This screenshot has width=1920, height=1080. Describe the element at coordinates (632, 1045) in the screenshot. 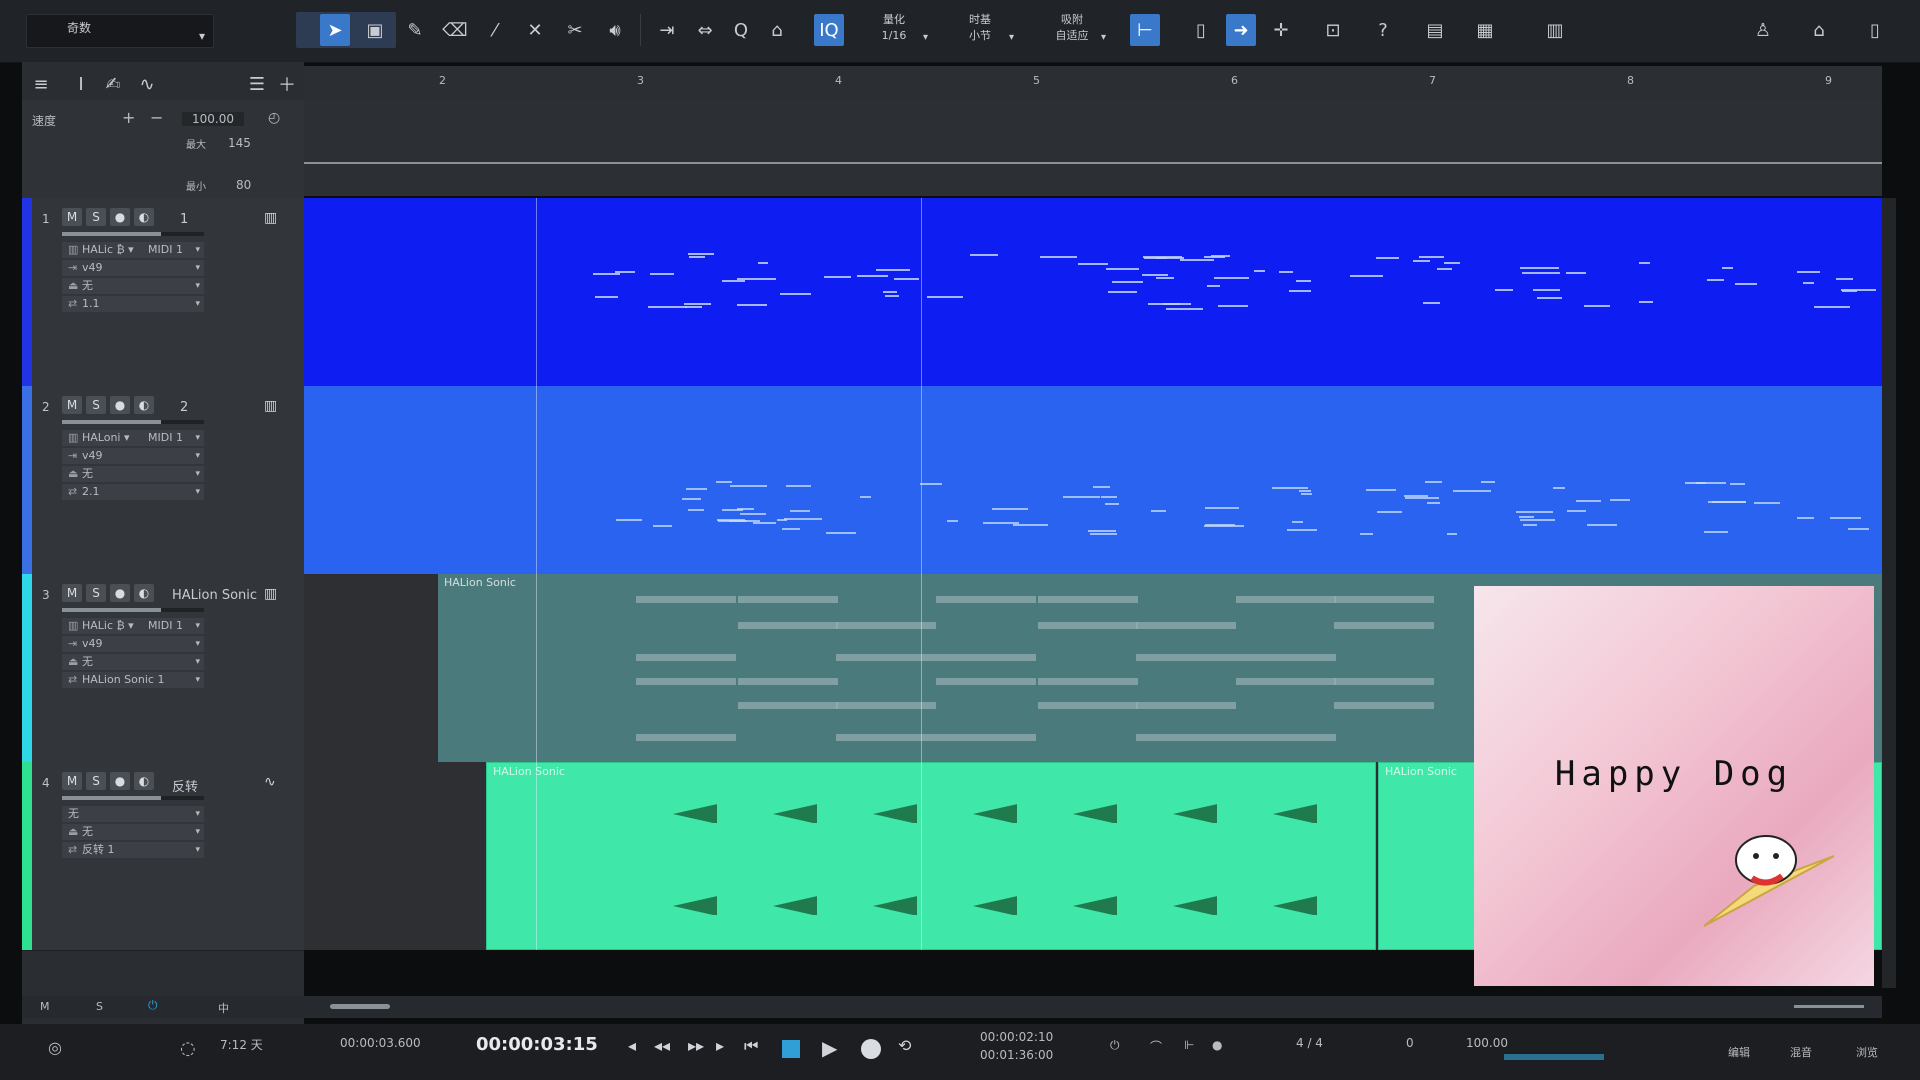

I see `rewind-small-icon: ◂` at that location.